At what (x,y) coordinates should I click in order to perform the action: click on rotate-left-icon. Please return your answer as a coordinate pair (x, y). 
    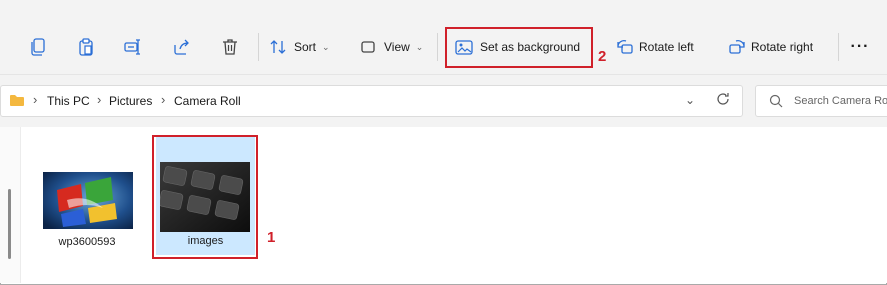
    Looking at the image, I should click on (625, 47).